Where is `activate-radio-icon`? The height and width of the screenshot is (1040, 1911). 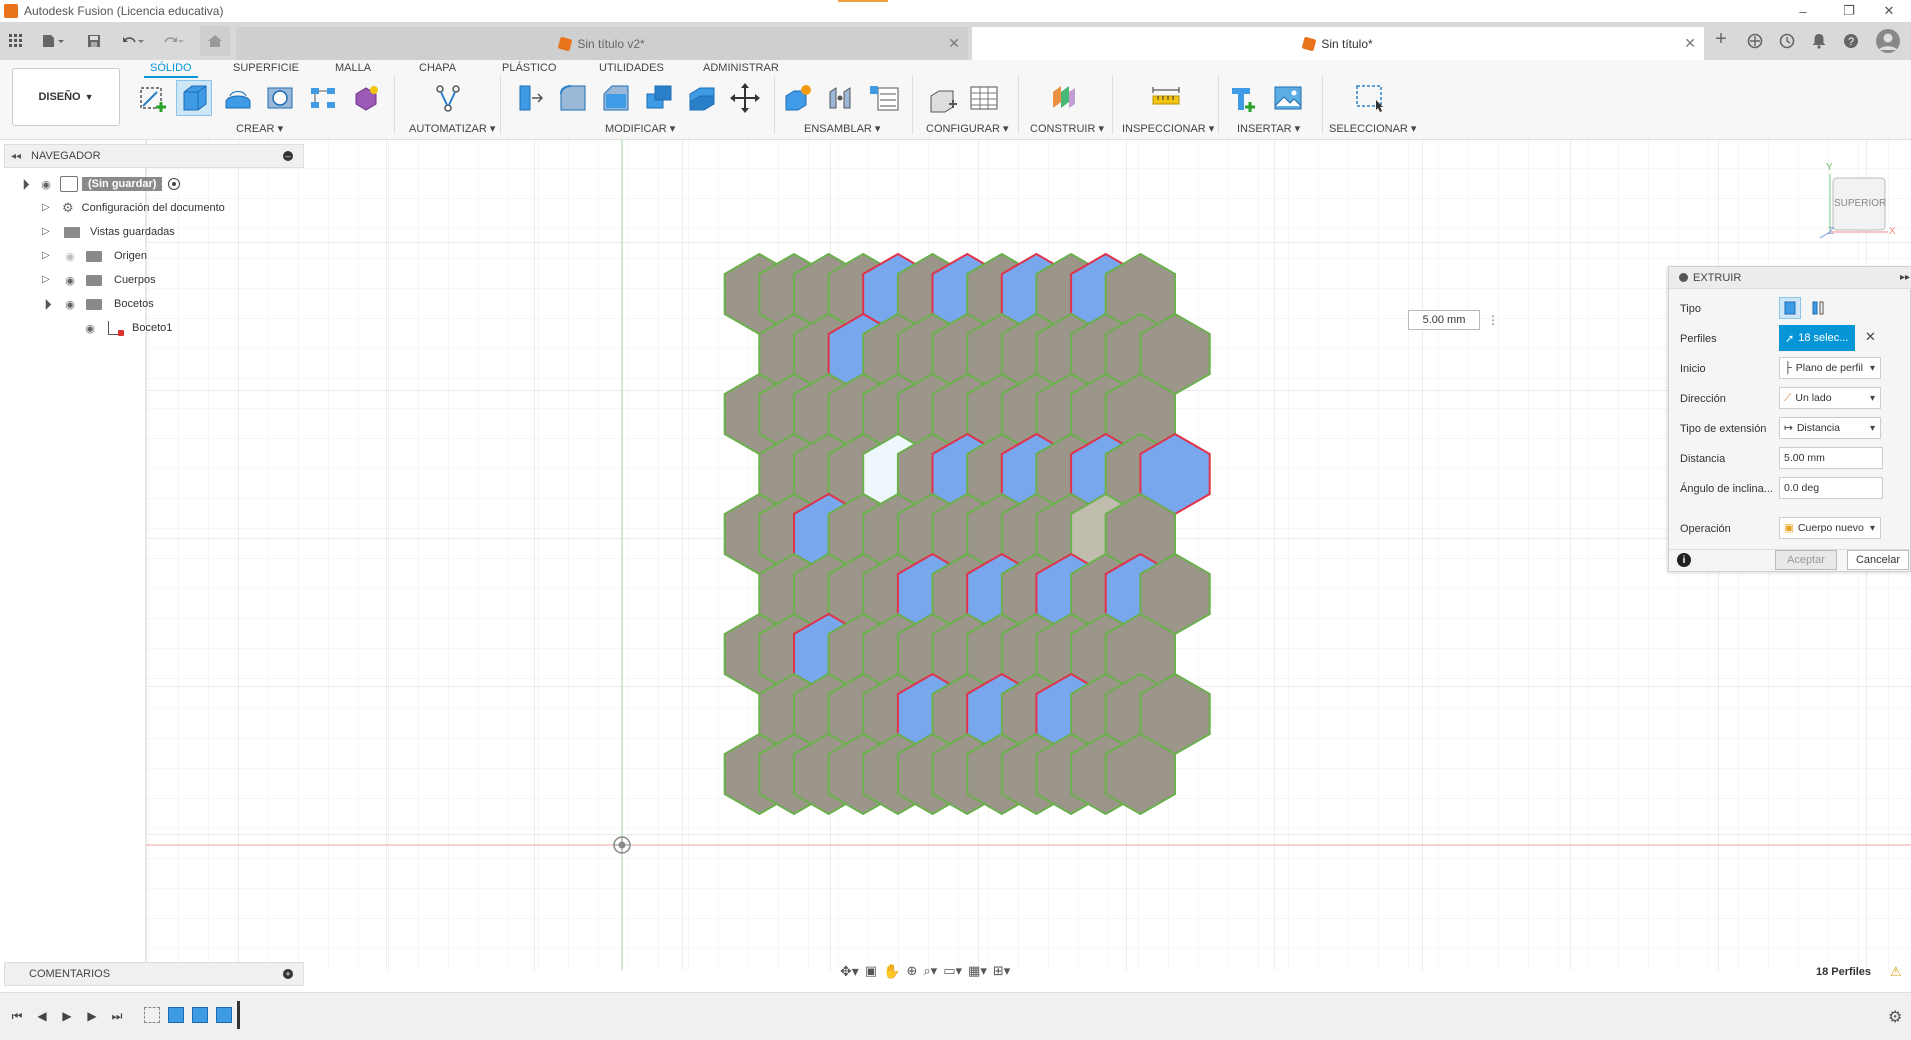
activate-radio-icon is located at coordinates (174, 184).